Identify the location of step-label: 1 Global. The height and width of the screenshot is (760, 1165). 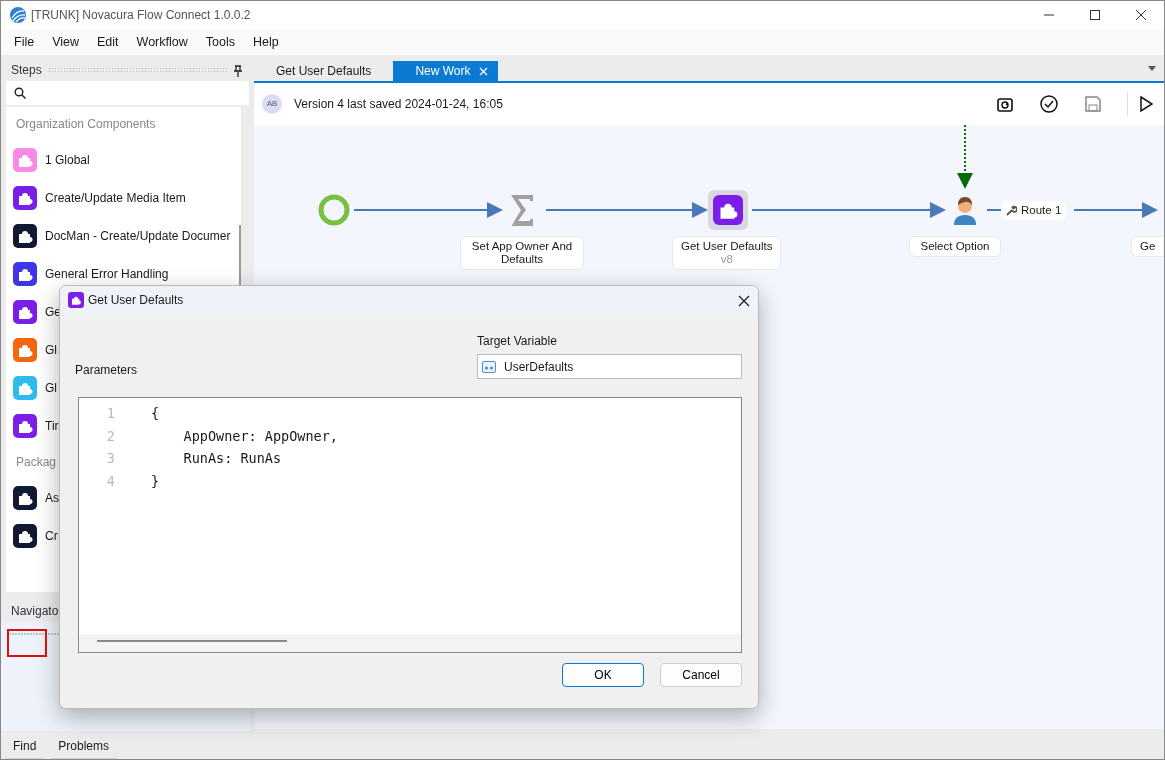
(67, 159).